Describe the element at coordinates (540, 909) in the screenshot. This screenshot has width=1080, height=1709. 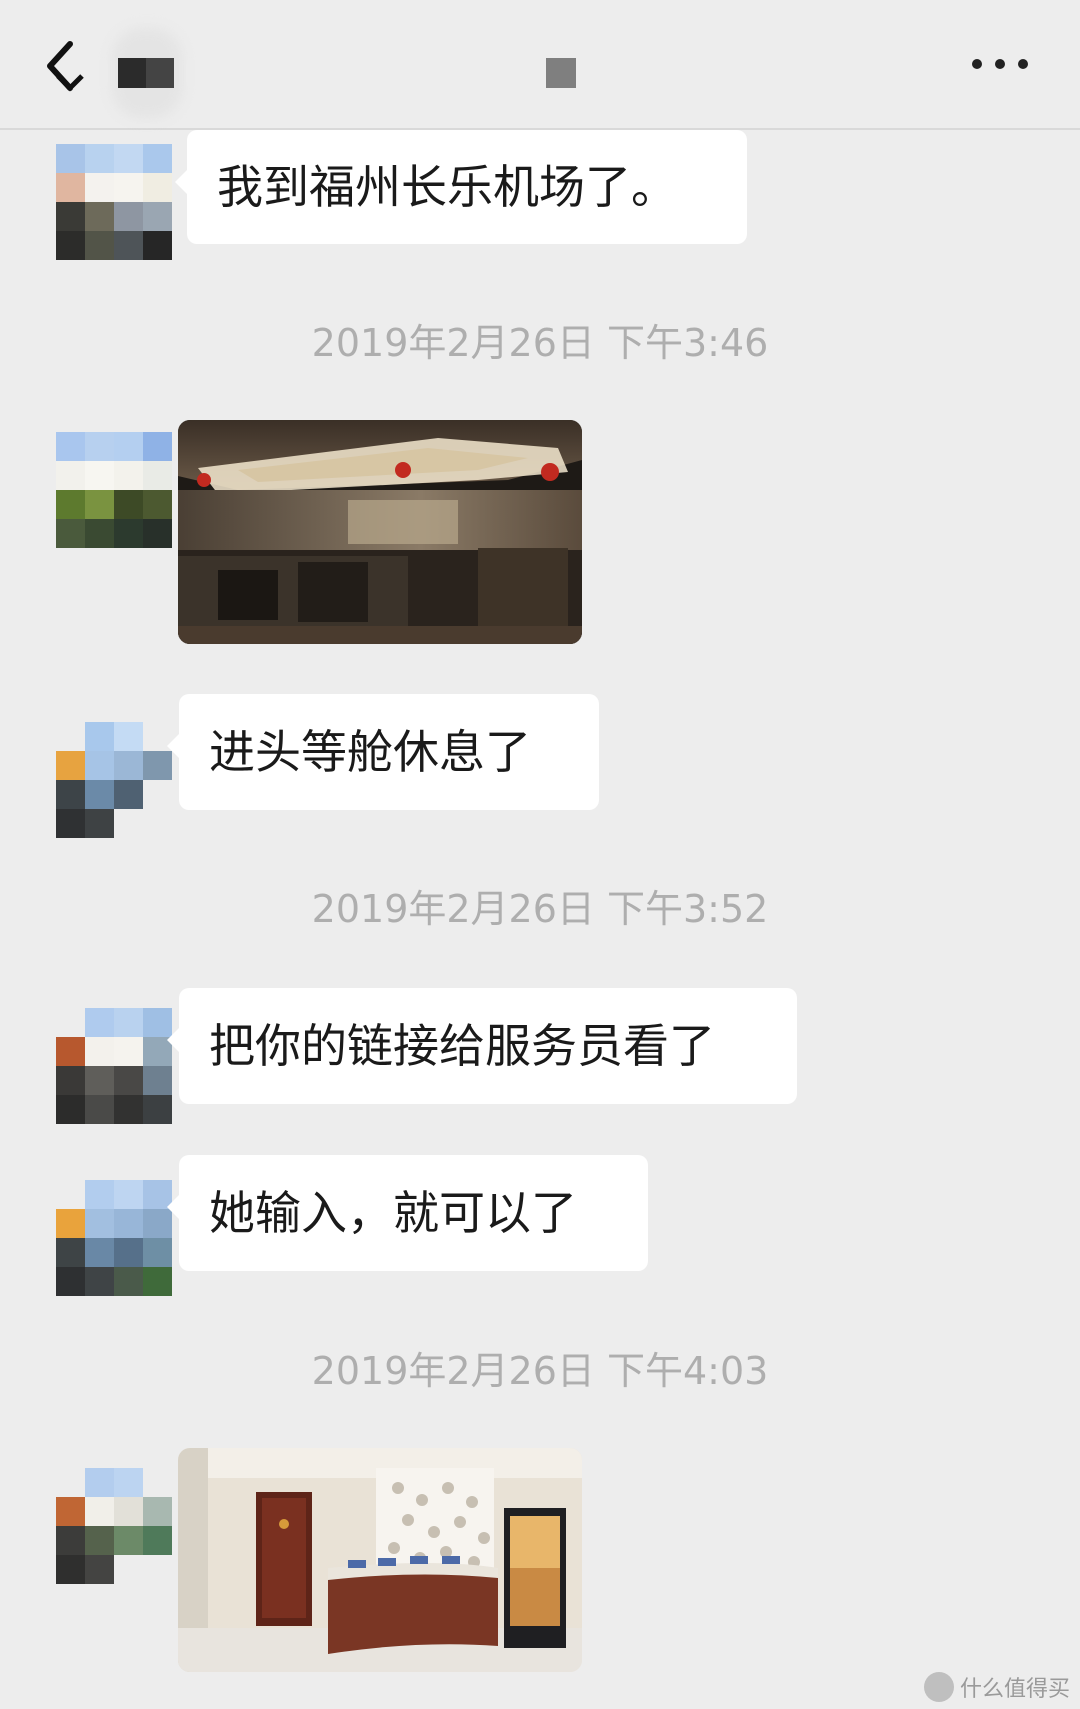
I see `message-timestamp: 2019年2月26日 下午3:52` at that location.